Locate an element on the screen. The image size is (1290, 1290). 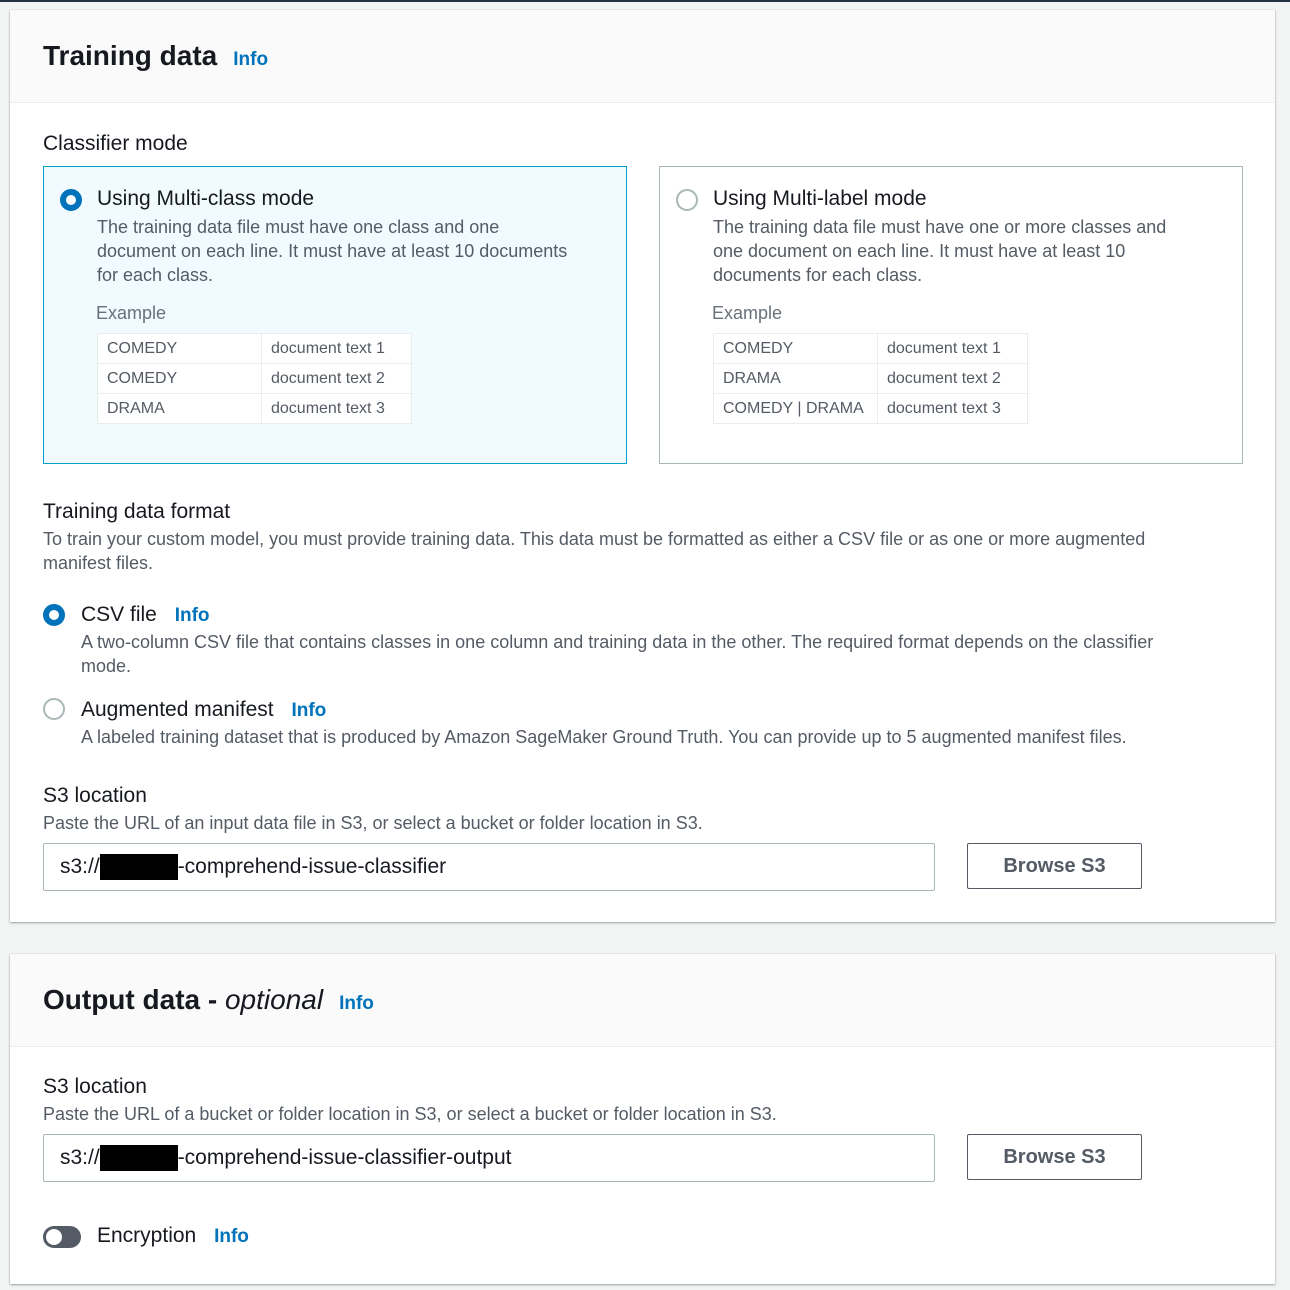
augmented-manifest-radio is located at coordinates (54, 709).